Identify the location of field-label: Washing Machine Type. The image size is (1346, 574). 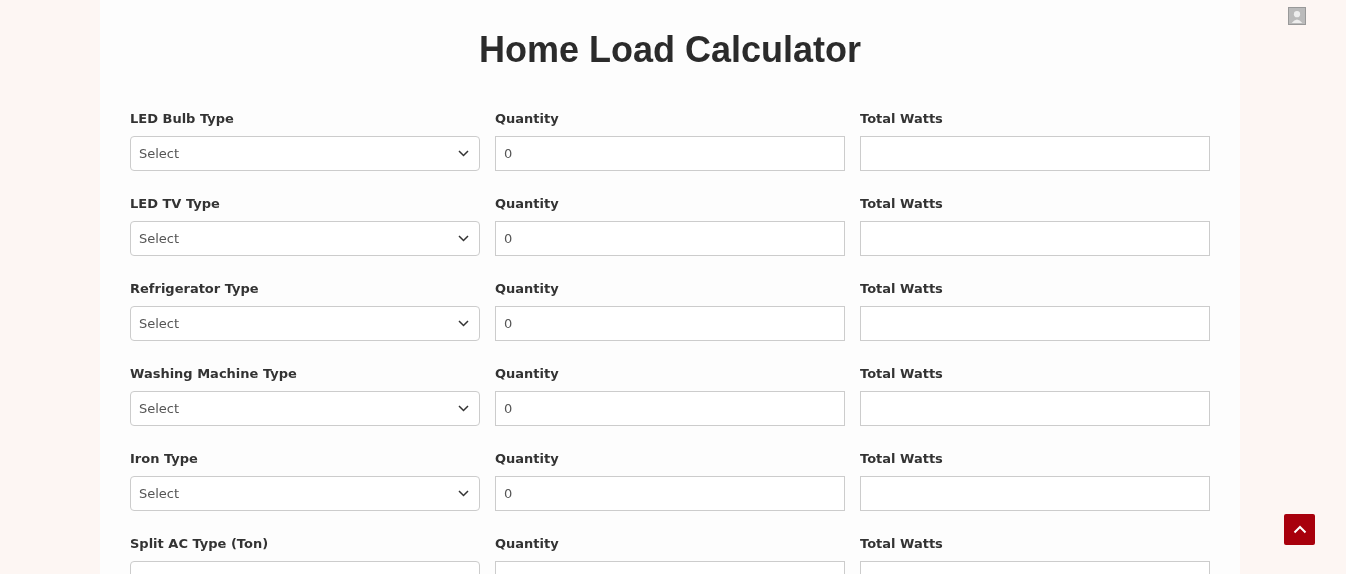
(213, 374).